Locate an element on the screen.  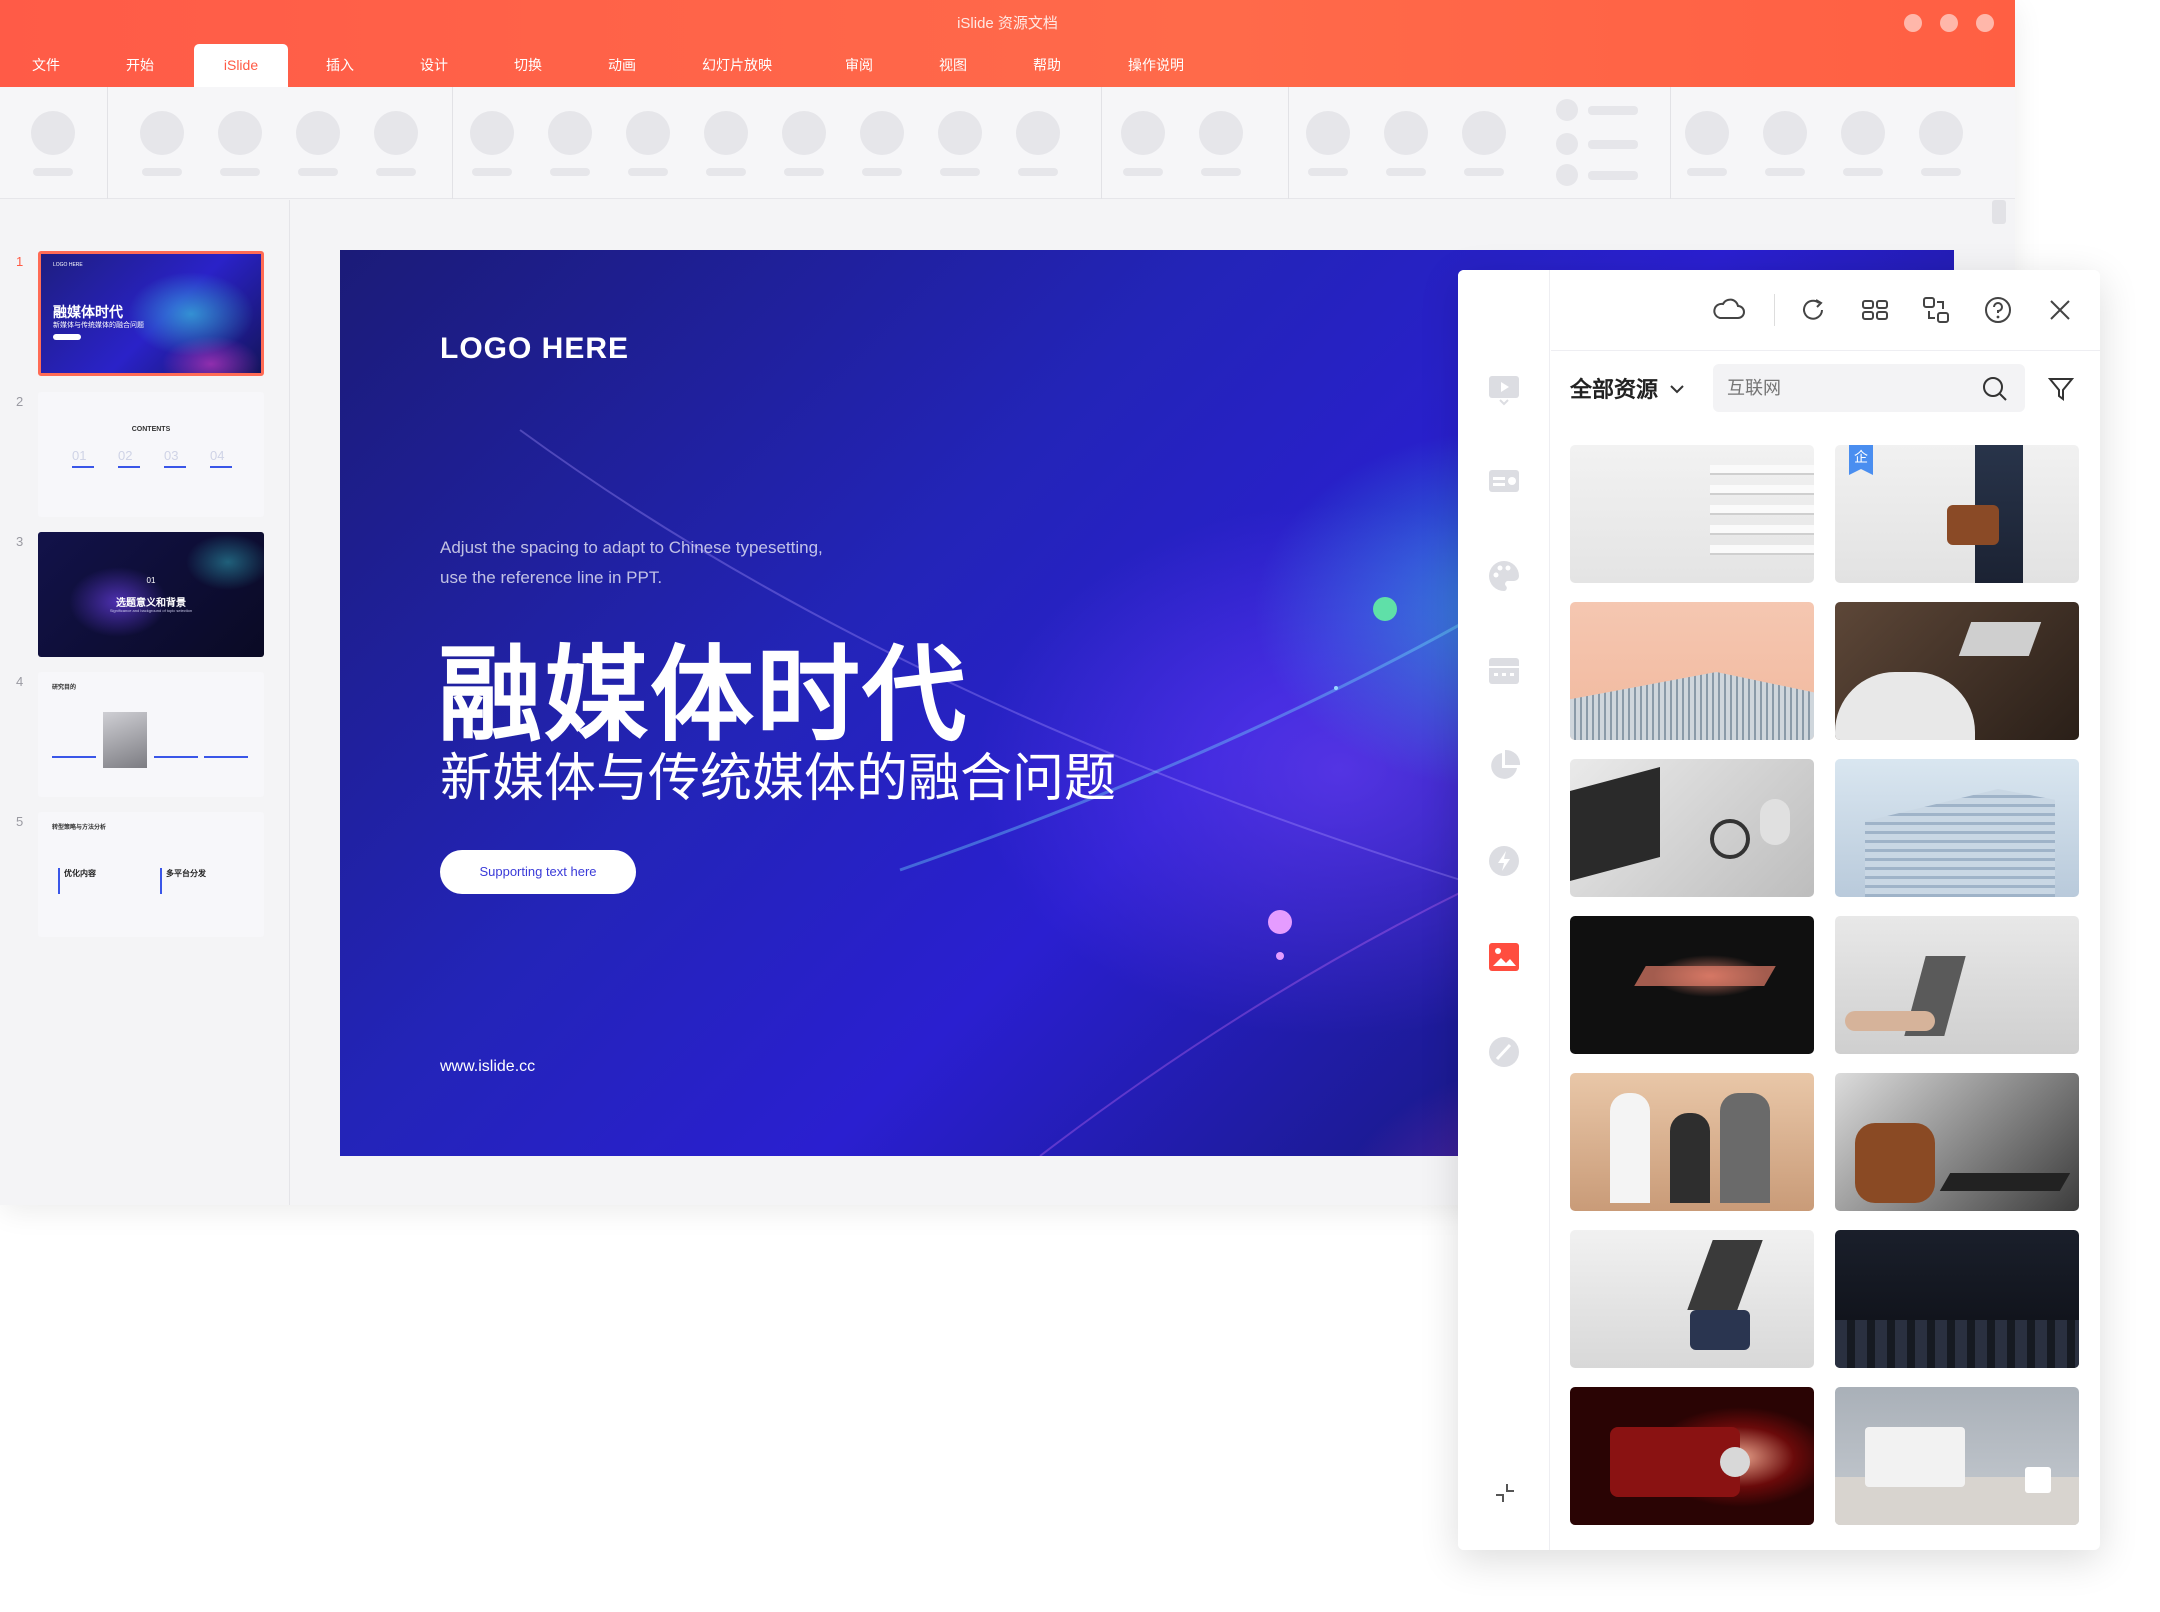
tab-help: 帮助 is located at coordinates (1047, 65).